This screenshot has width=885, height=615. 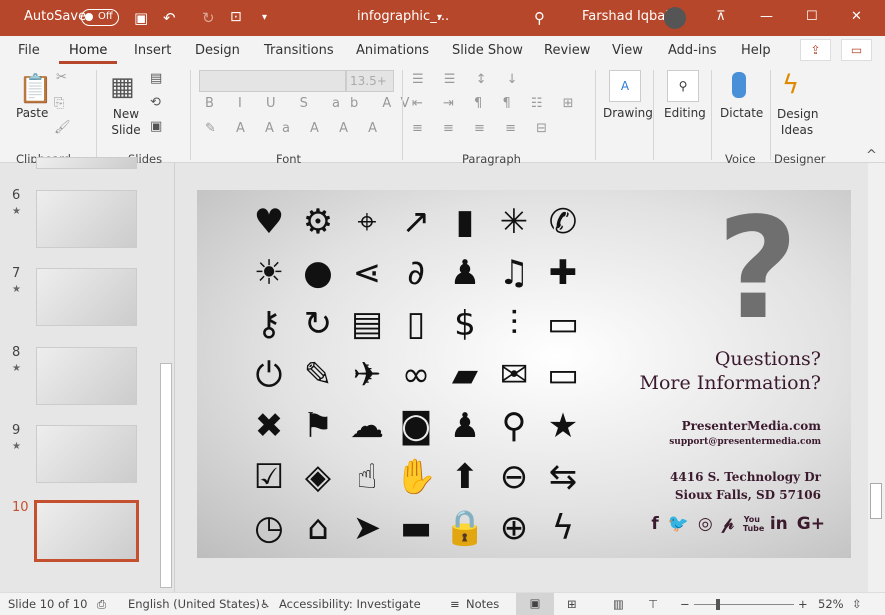 What do you see at coordinates (272, 81) in the screenshot?
I see `font-name-input` at bounding box center [272, 81].